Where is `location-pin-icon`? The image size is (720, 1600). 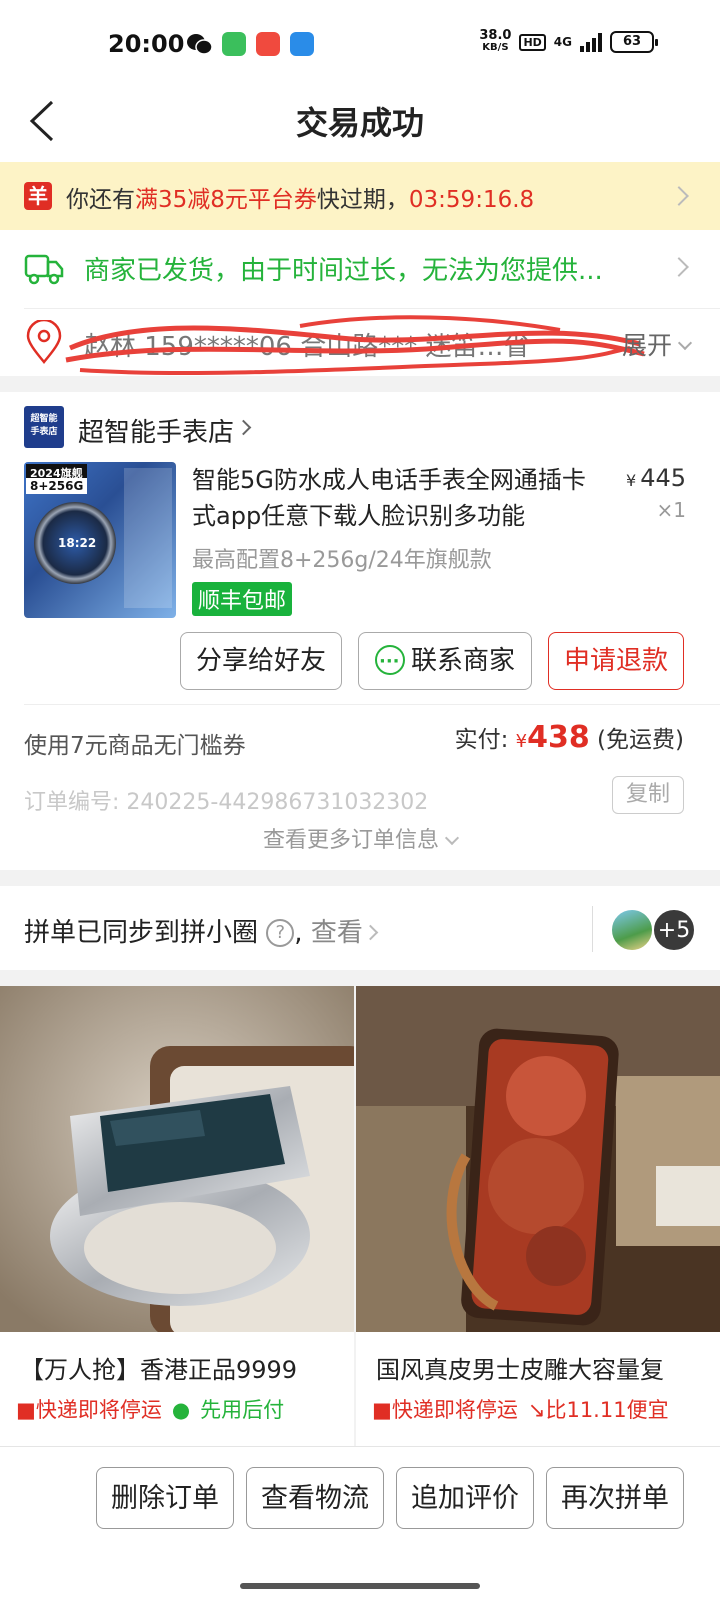 location-pin-icon is located at coordinates (44, 342).